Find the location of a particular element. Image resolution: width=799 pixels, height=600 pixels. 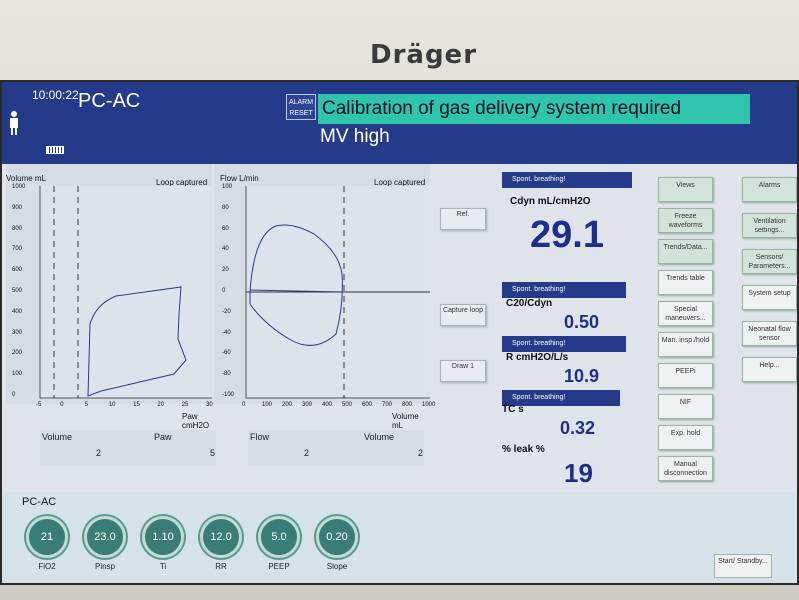

loop1-y-tick: 700 is located at coordinates (17, 249).